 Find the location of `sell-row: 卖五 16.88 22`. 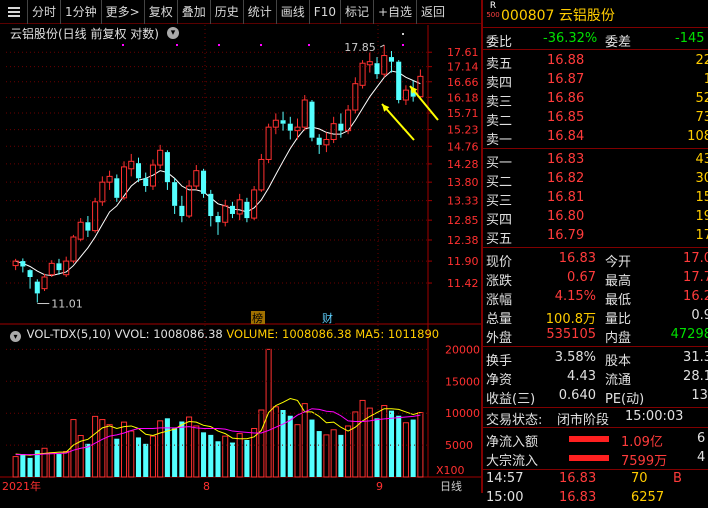

sell-row: 卖五 16.88 22 is located at coordinates (595, 62).